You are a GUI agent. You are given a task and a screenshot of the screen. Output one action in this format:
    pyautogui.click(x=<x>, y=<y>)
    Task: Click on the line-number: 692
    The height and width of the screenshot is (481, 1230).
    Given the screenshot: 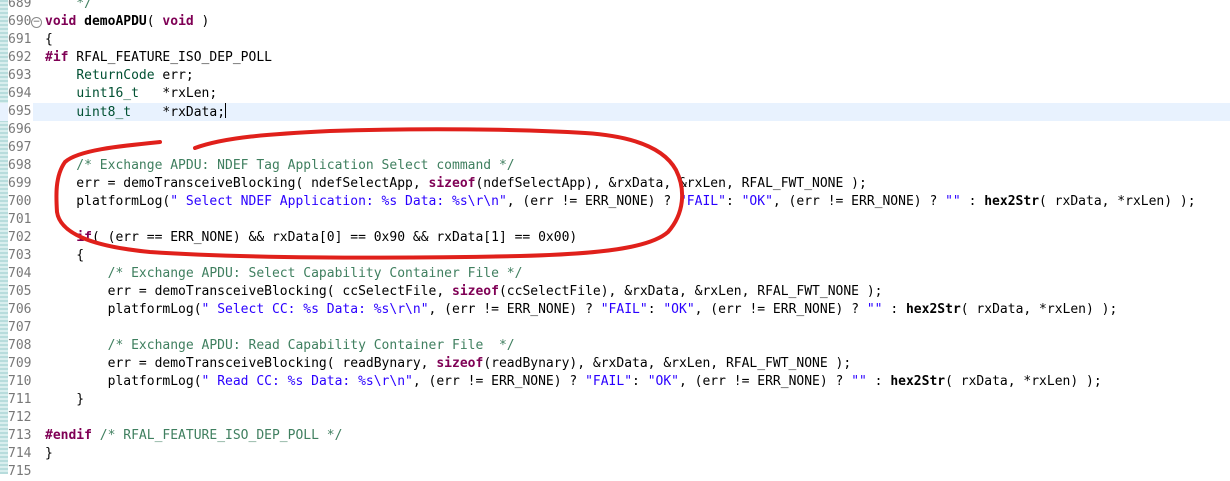 What is the action you would take?
    pyautogui.click(x=20, y=57)
    